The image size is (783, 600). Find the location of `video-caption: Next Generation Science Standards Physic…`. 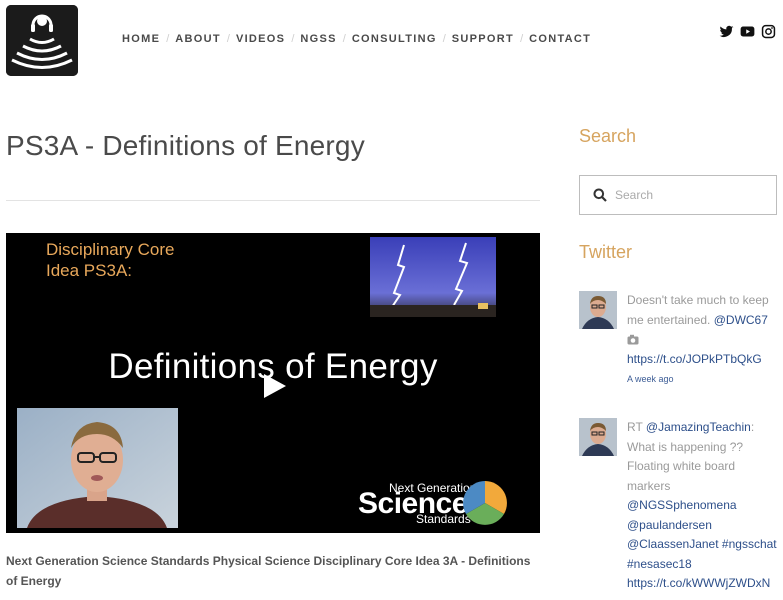

video-caption: Next Generation Science Standards Physic… is located at coordinates (268, 571).